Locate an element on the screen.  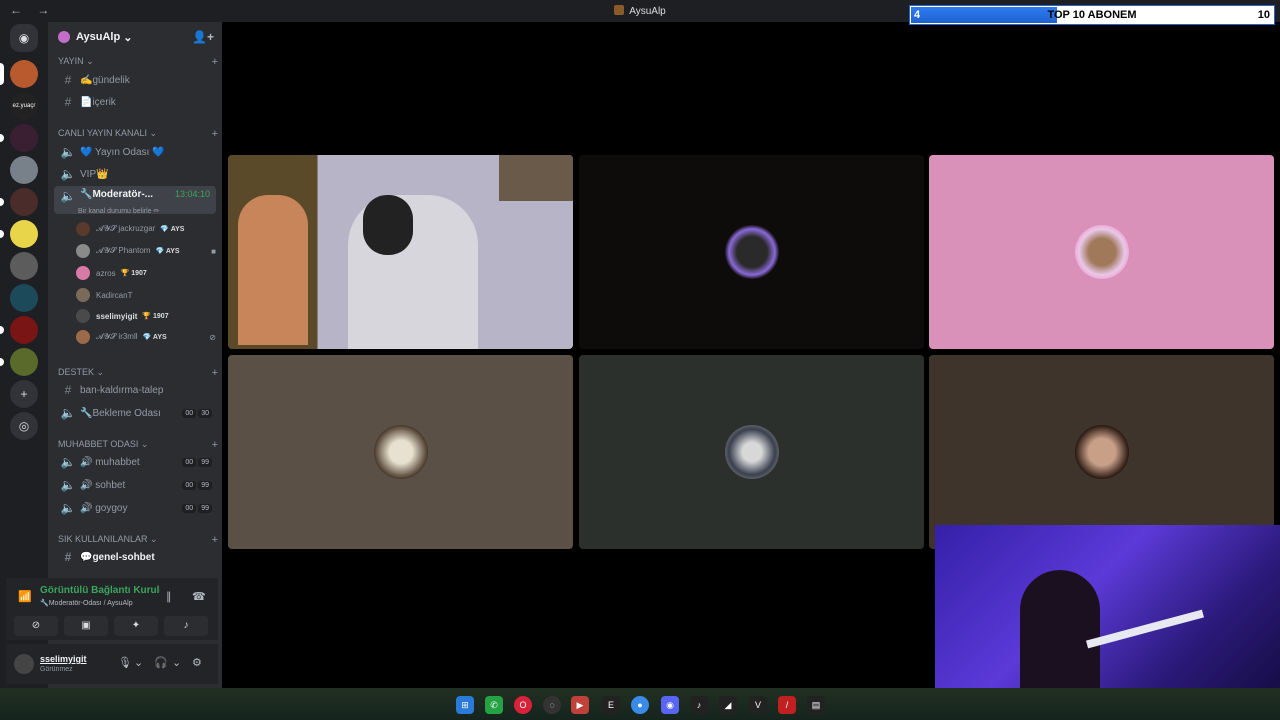
chrome-icon: ● is located at coordinates (640, 705).